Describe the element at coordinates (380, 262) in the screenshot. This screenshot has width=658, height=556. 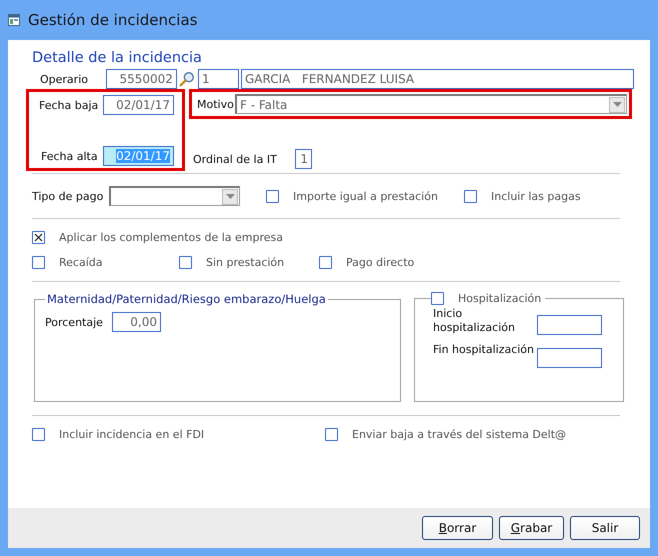
I see `checkbox-label: Pago directo` at that location.